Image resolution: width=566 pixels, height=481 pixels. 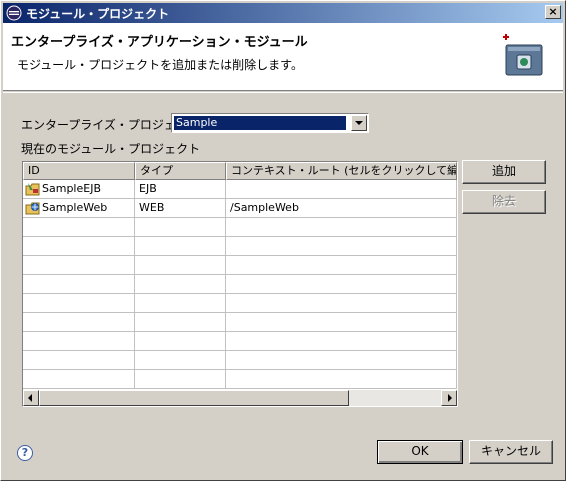 What do you see at coordinates (504, 202) in the screenshot?
I see `remove-button: 除去` at bounding box center [504, 202].